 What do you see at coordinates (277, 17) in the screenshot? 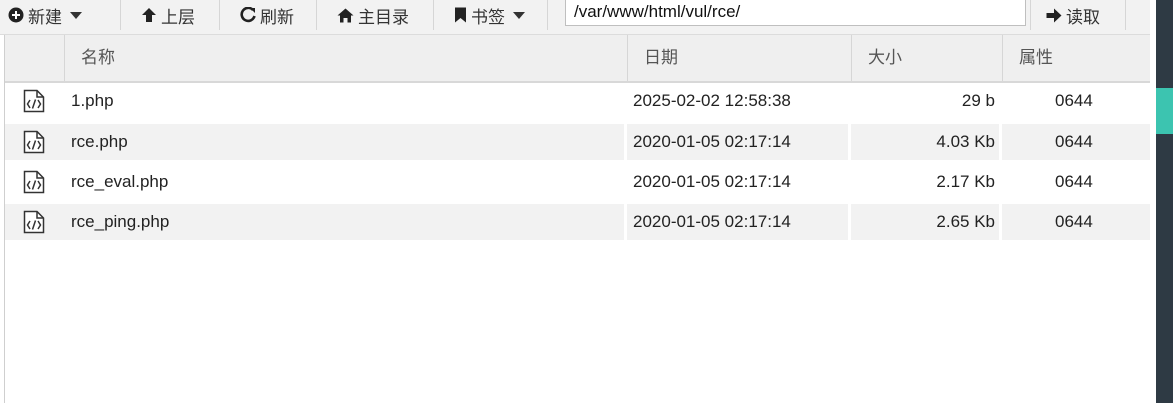
I see `refresh-label: 刷新` at bounding box center [277, 17].